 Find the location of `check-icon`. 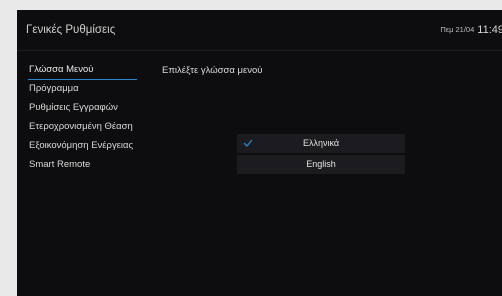

check-icon is located at coordinates (248, 143).